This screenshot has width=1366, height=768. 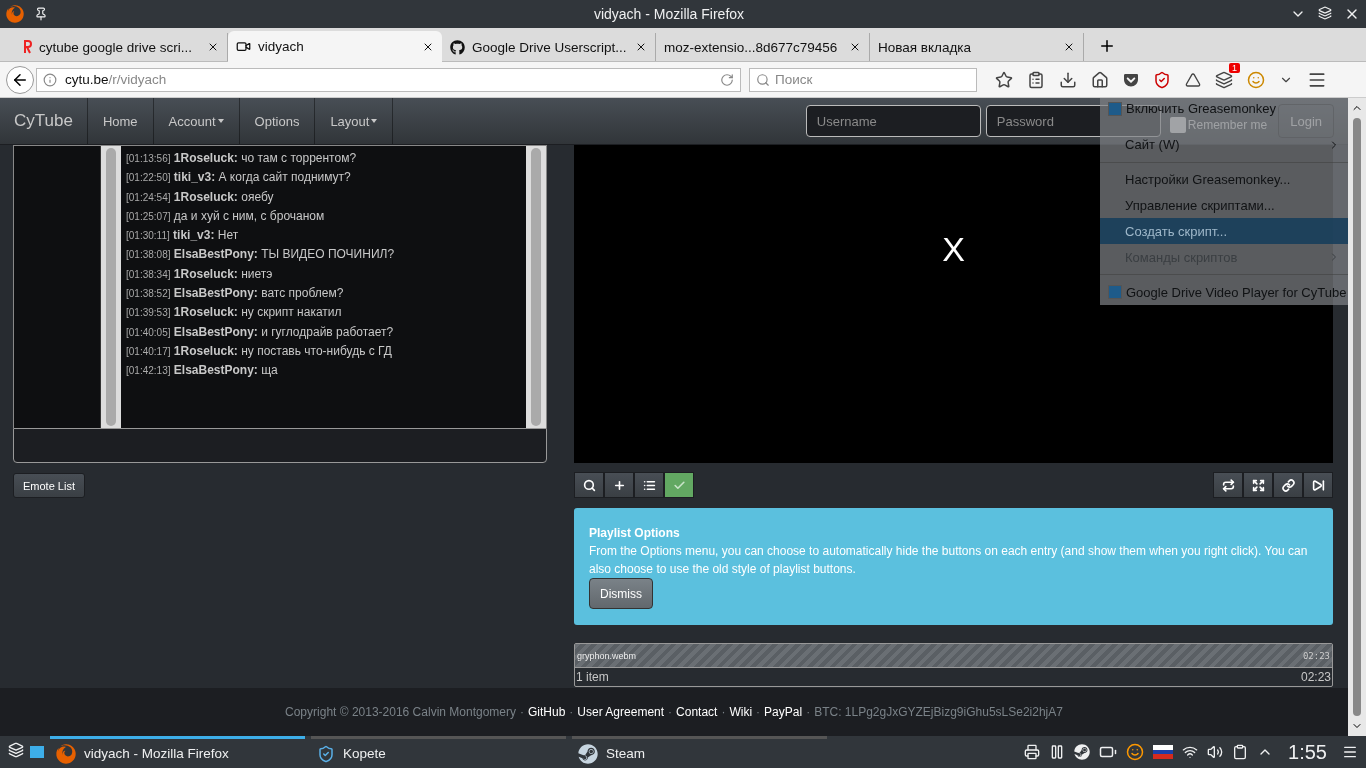 What do you see at coordinates (977, 47) in the screenshot?
I see `browser-tab: Новая вкладка` at bounding box center [977, 47].